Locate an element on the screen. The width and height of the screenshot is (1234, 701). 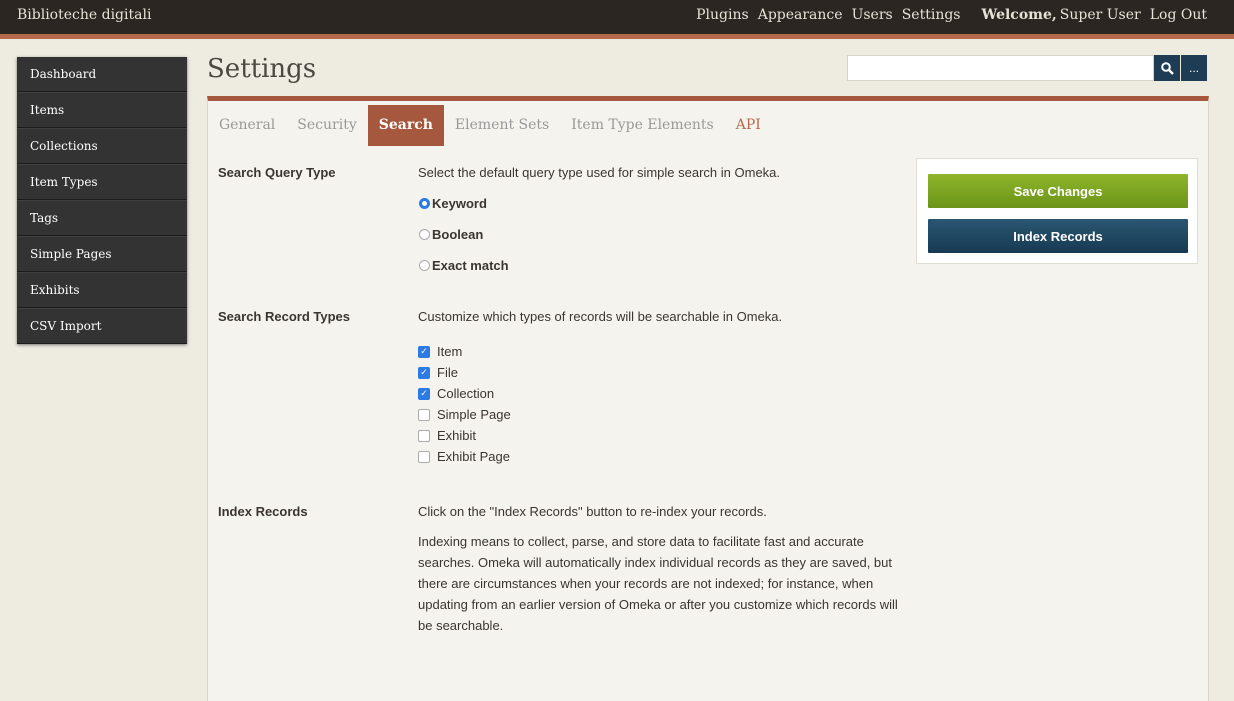
tab-security: Security is located at coordinates (326, 125).